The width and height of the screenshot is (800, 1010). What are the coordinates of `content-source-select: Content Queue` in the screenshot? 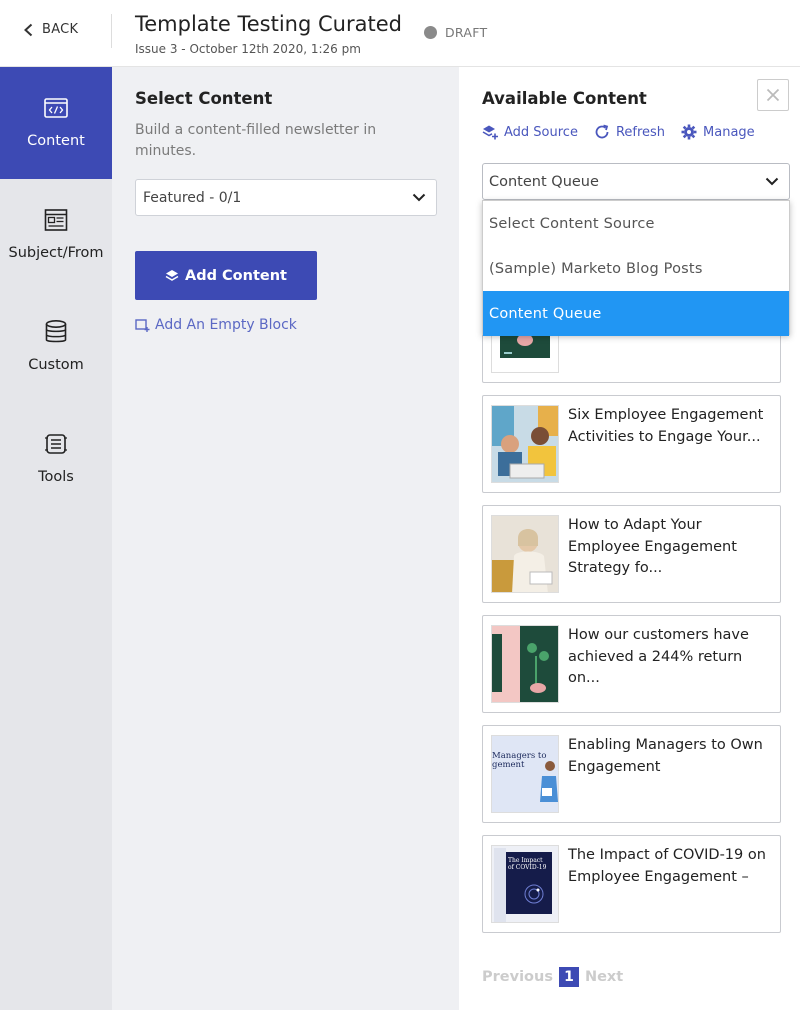 It's located at (636, 181).